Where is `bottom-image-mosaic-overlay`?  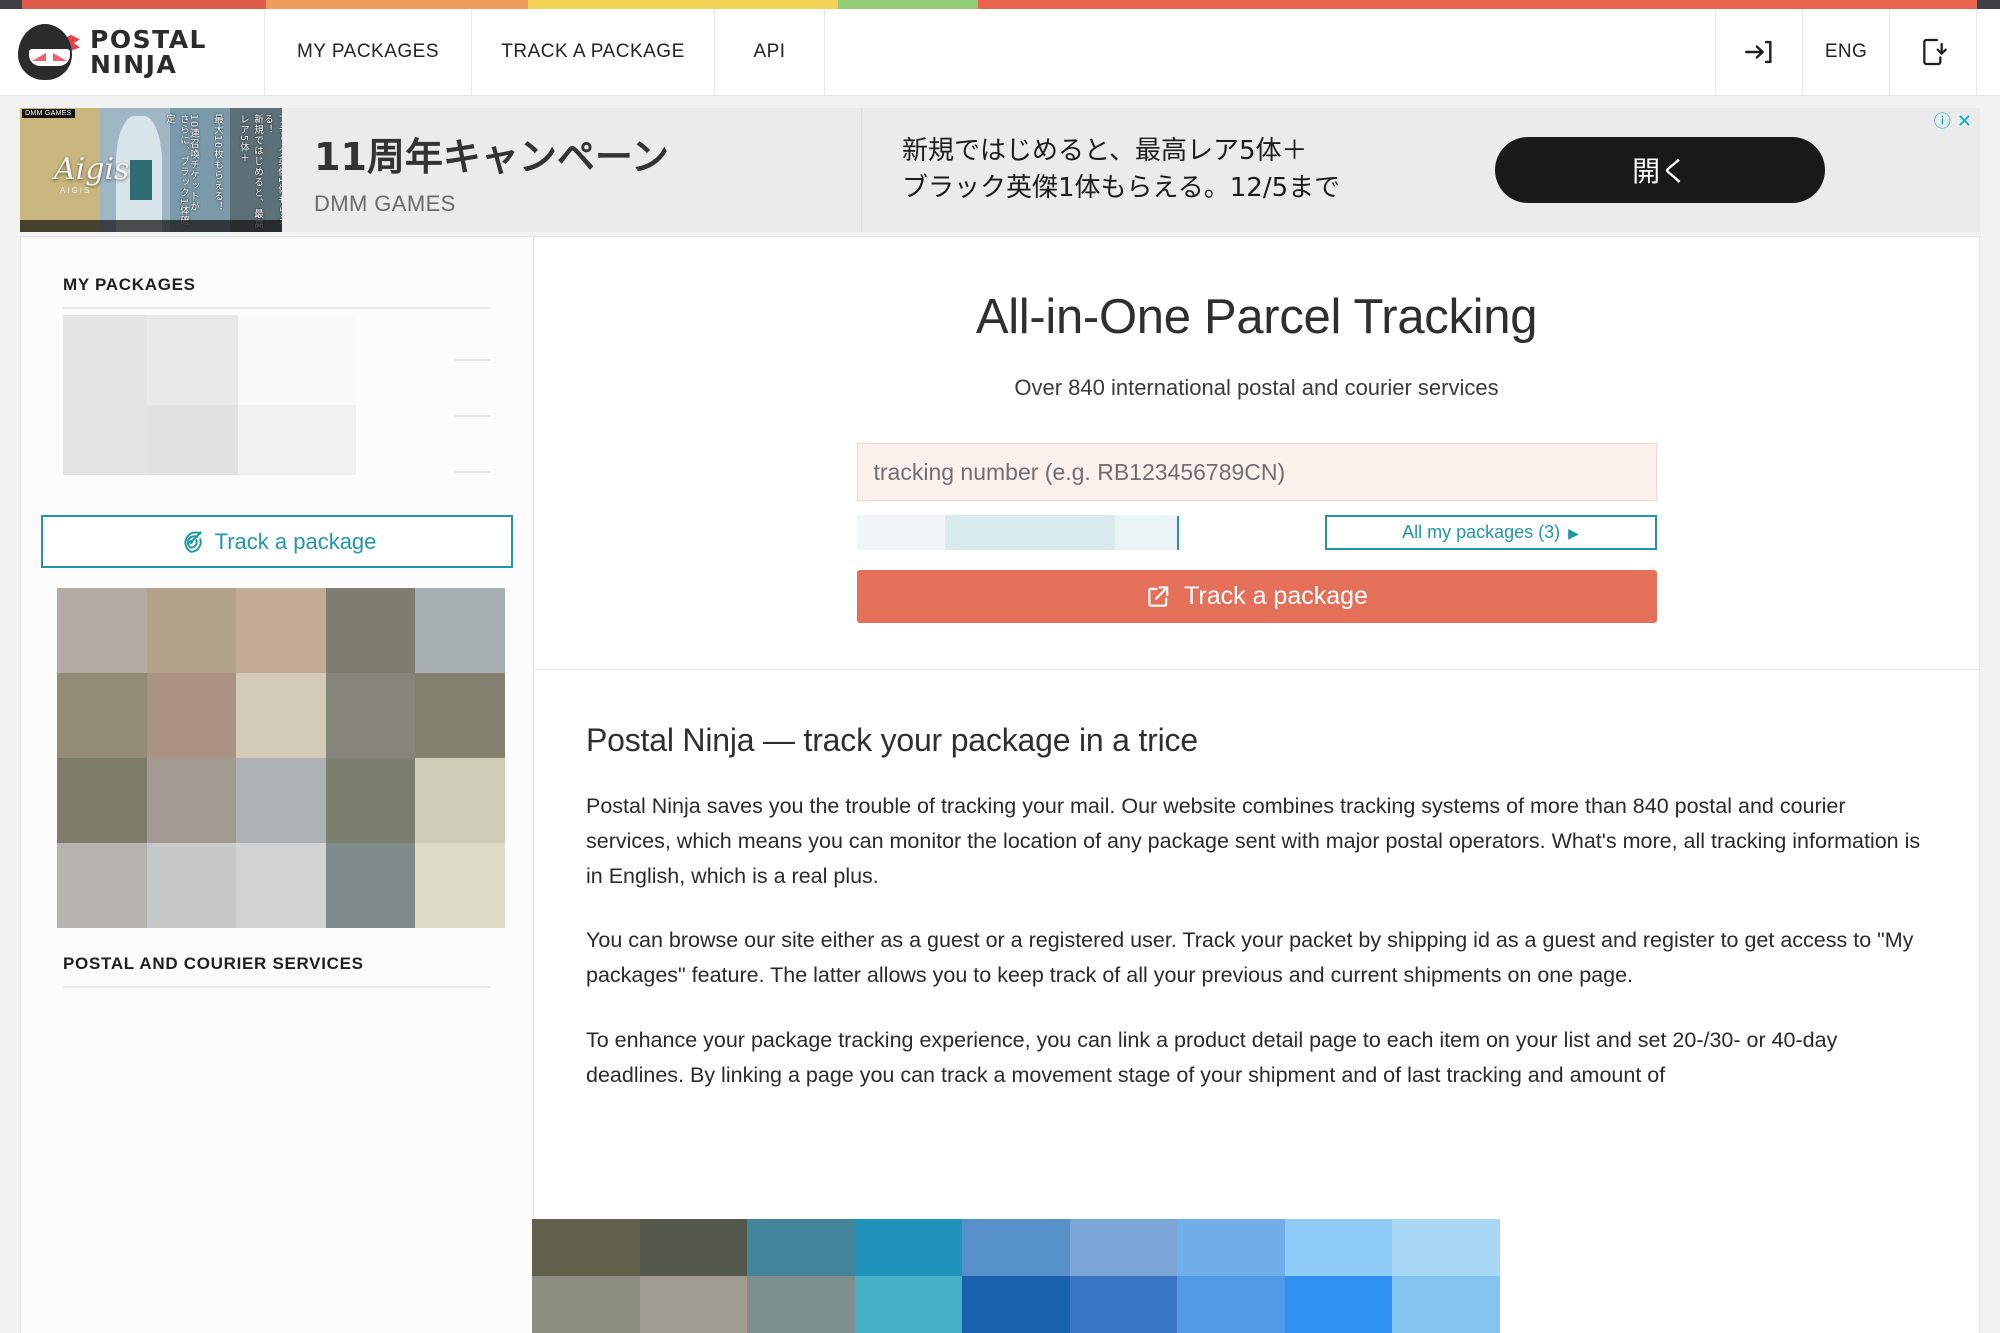
bottom-image-mosaic-overlay is located at coordinates (1016, 1276).